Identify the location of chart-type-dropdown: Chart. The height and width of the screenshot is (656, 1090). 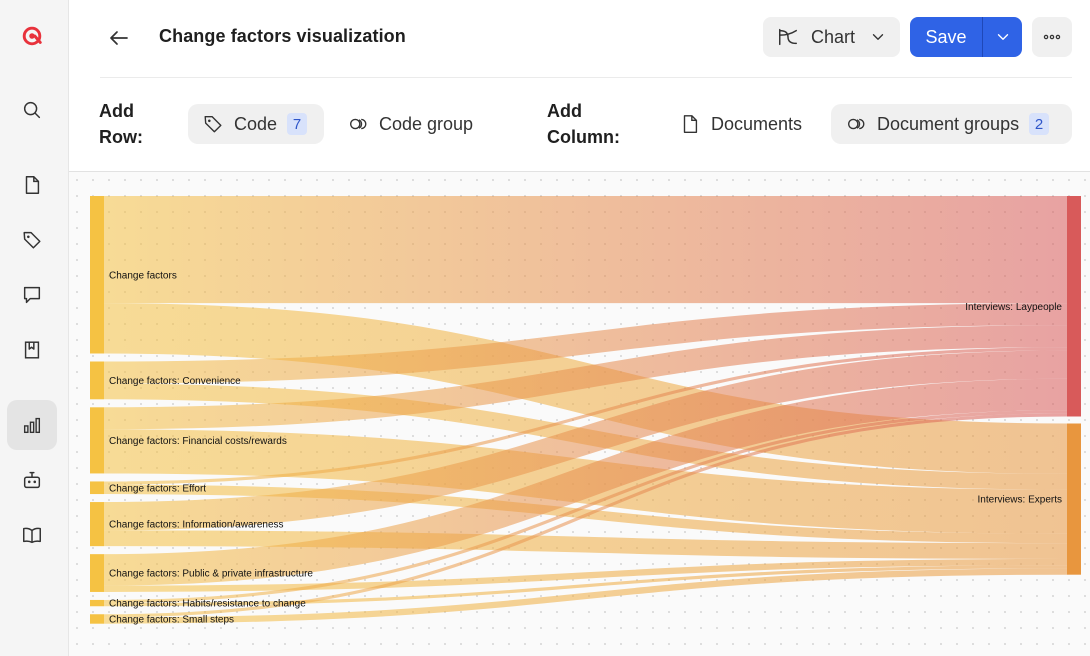
(831, 37).